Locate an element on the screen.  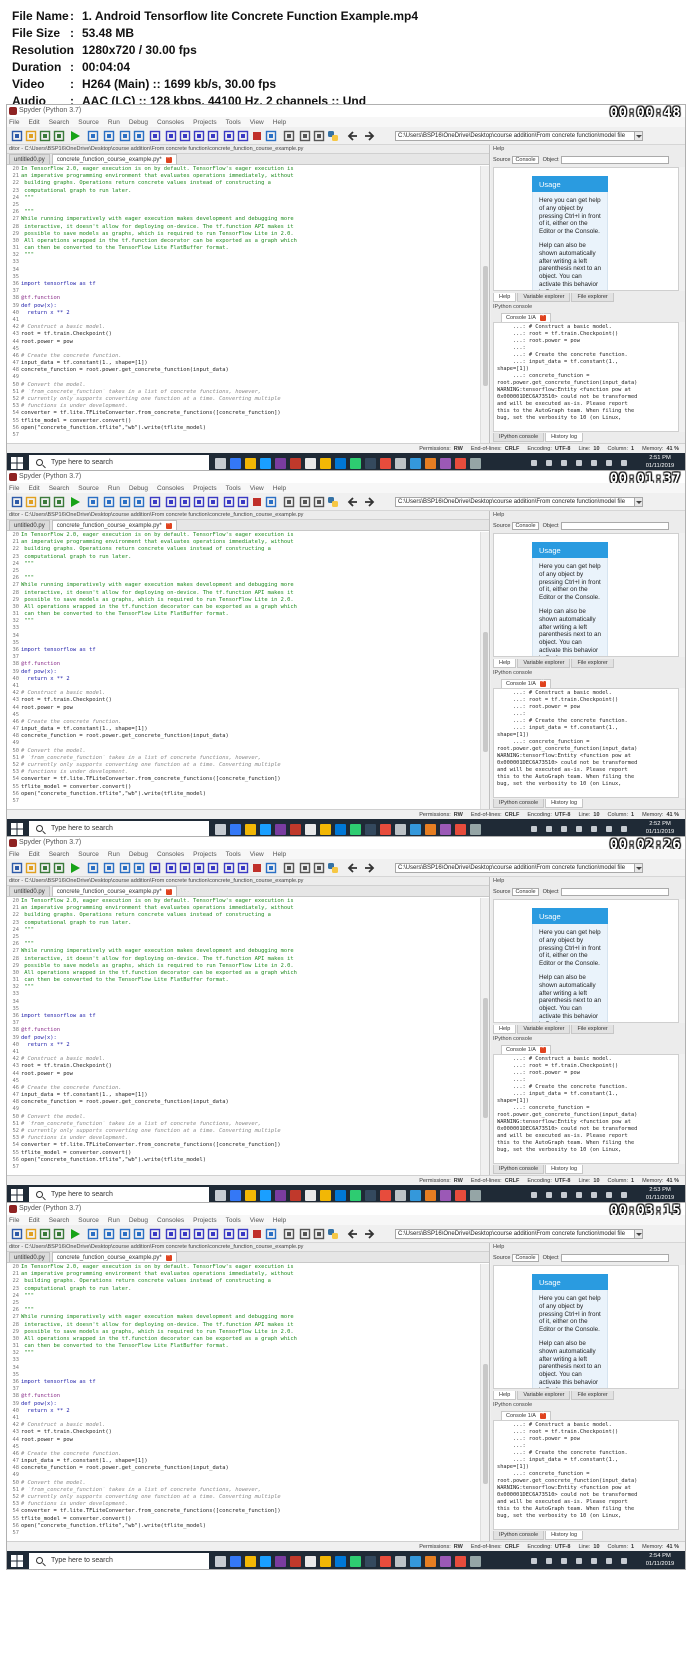
taskbar-clock: 2:51 PM 01/11/2019 is located at coordinates (660, 462).